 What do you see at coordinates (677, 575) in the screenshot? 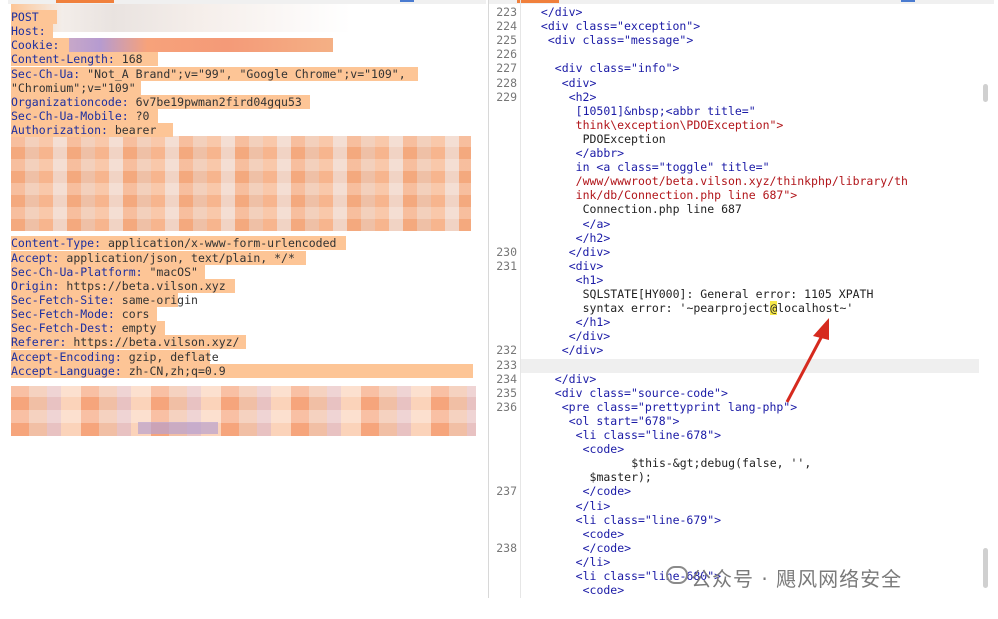
I see `wechat-icon` at bounding box center [677, 575].